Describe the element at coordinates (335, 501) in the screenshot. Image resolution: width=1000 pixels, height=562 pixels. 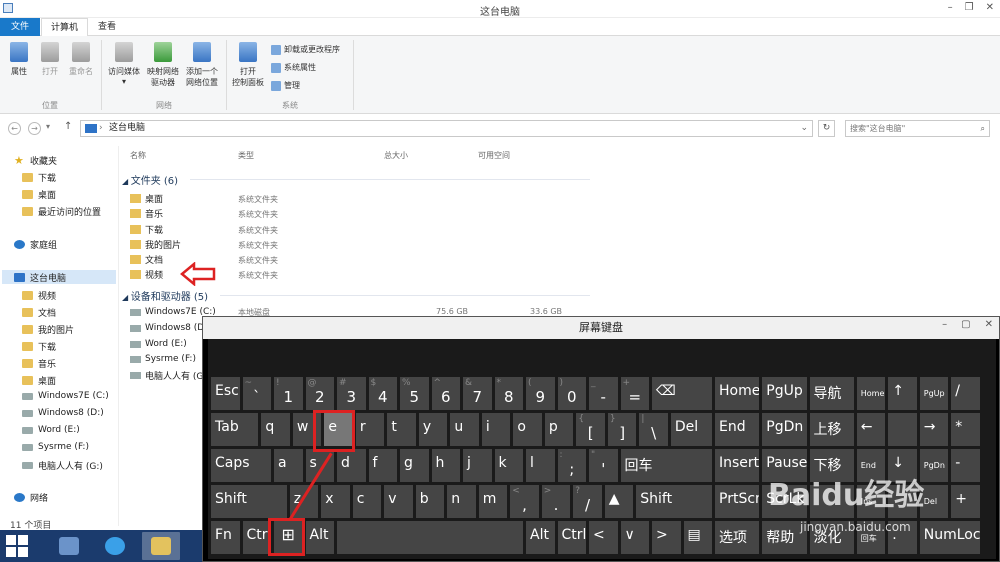
I see `osk-key: x` at that location.